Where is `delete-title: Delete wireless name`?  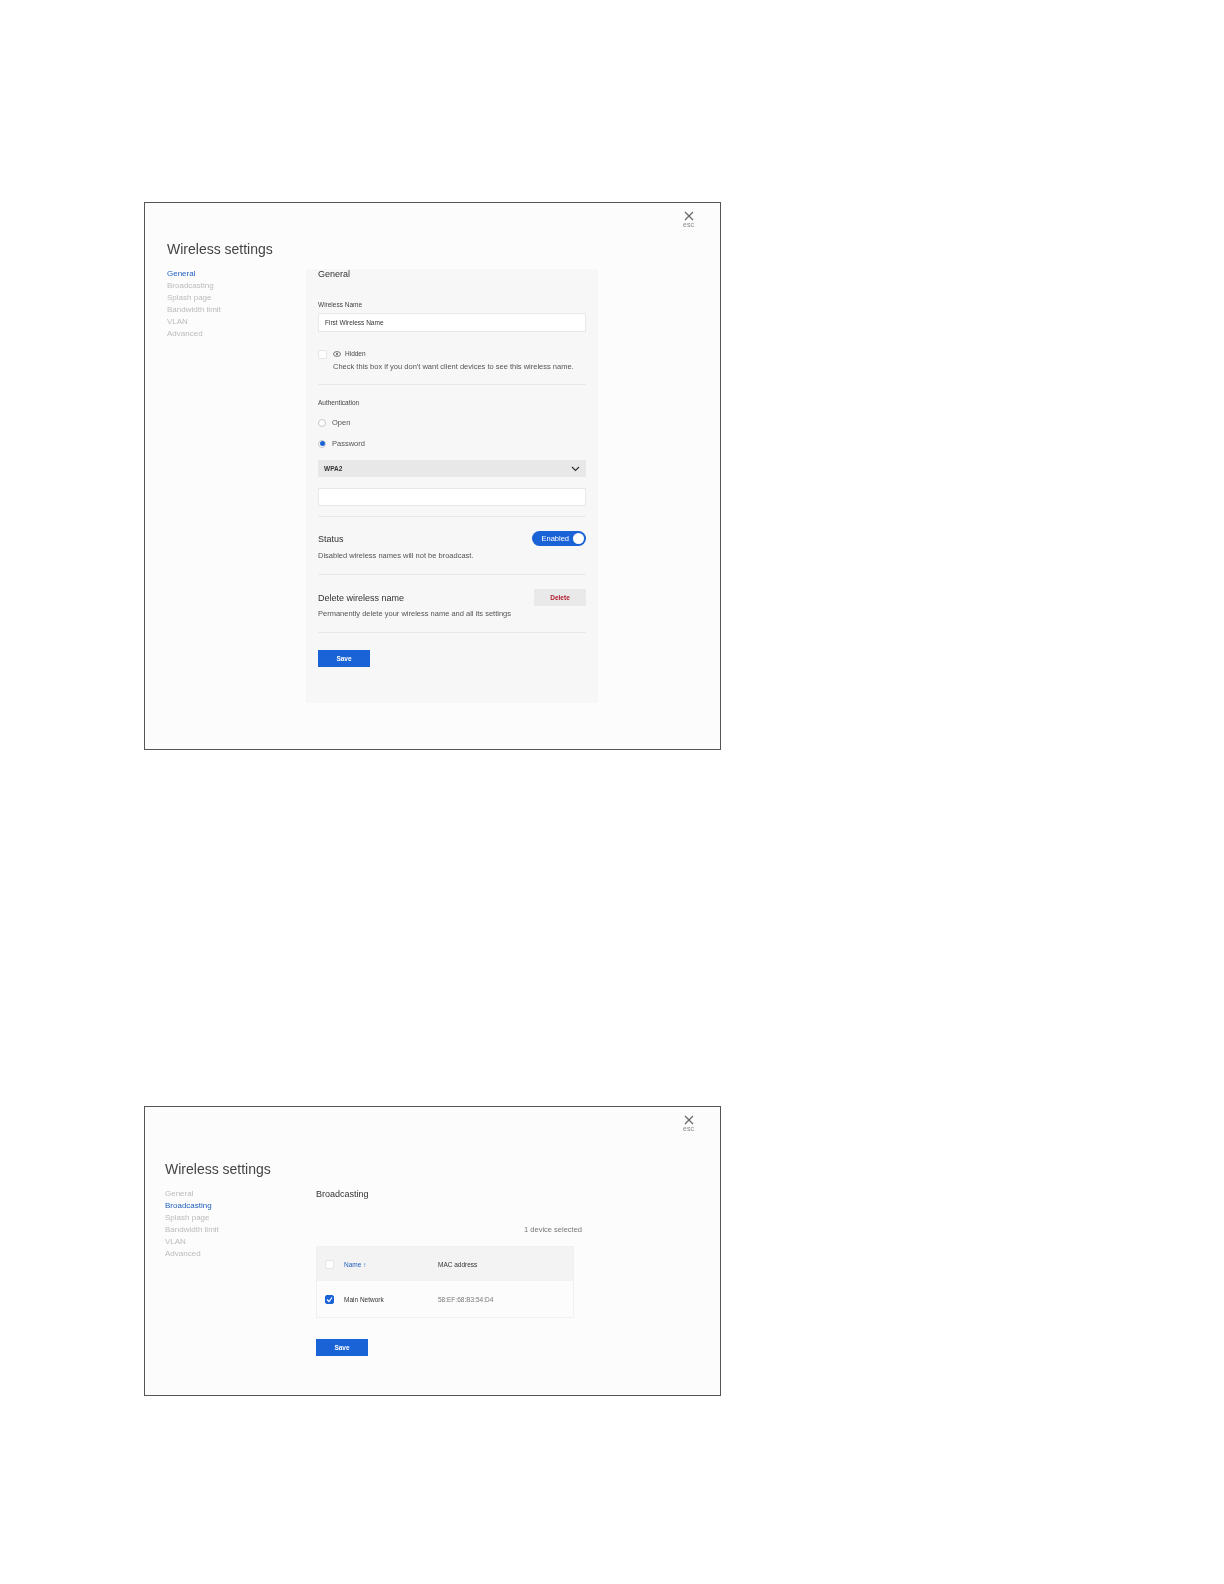 delete-title: Delete wireless name is located at coordinates (361, 597).